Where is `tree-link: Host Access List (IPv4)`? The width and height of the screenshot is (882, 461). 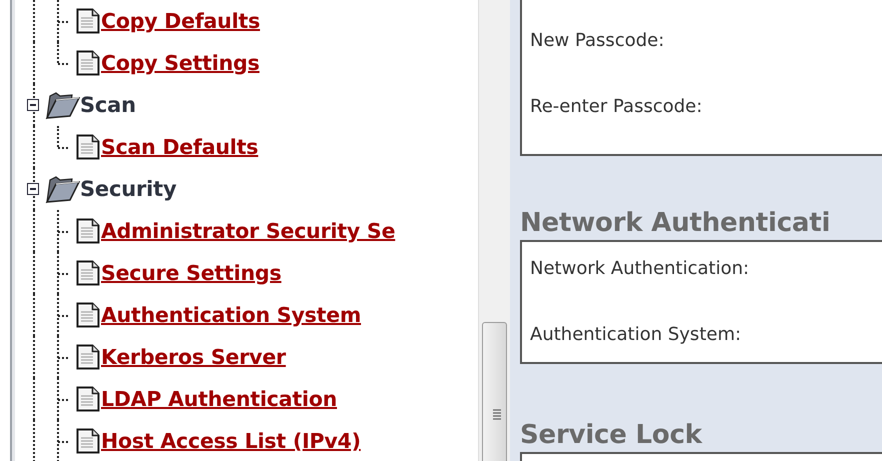 tree-link: Host Access List (IPv4) is located at coordinates (231, 441).